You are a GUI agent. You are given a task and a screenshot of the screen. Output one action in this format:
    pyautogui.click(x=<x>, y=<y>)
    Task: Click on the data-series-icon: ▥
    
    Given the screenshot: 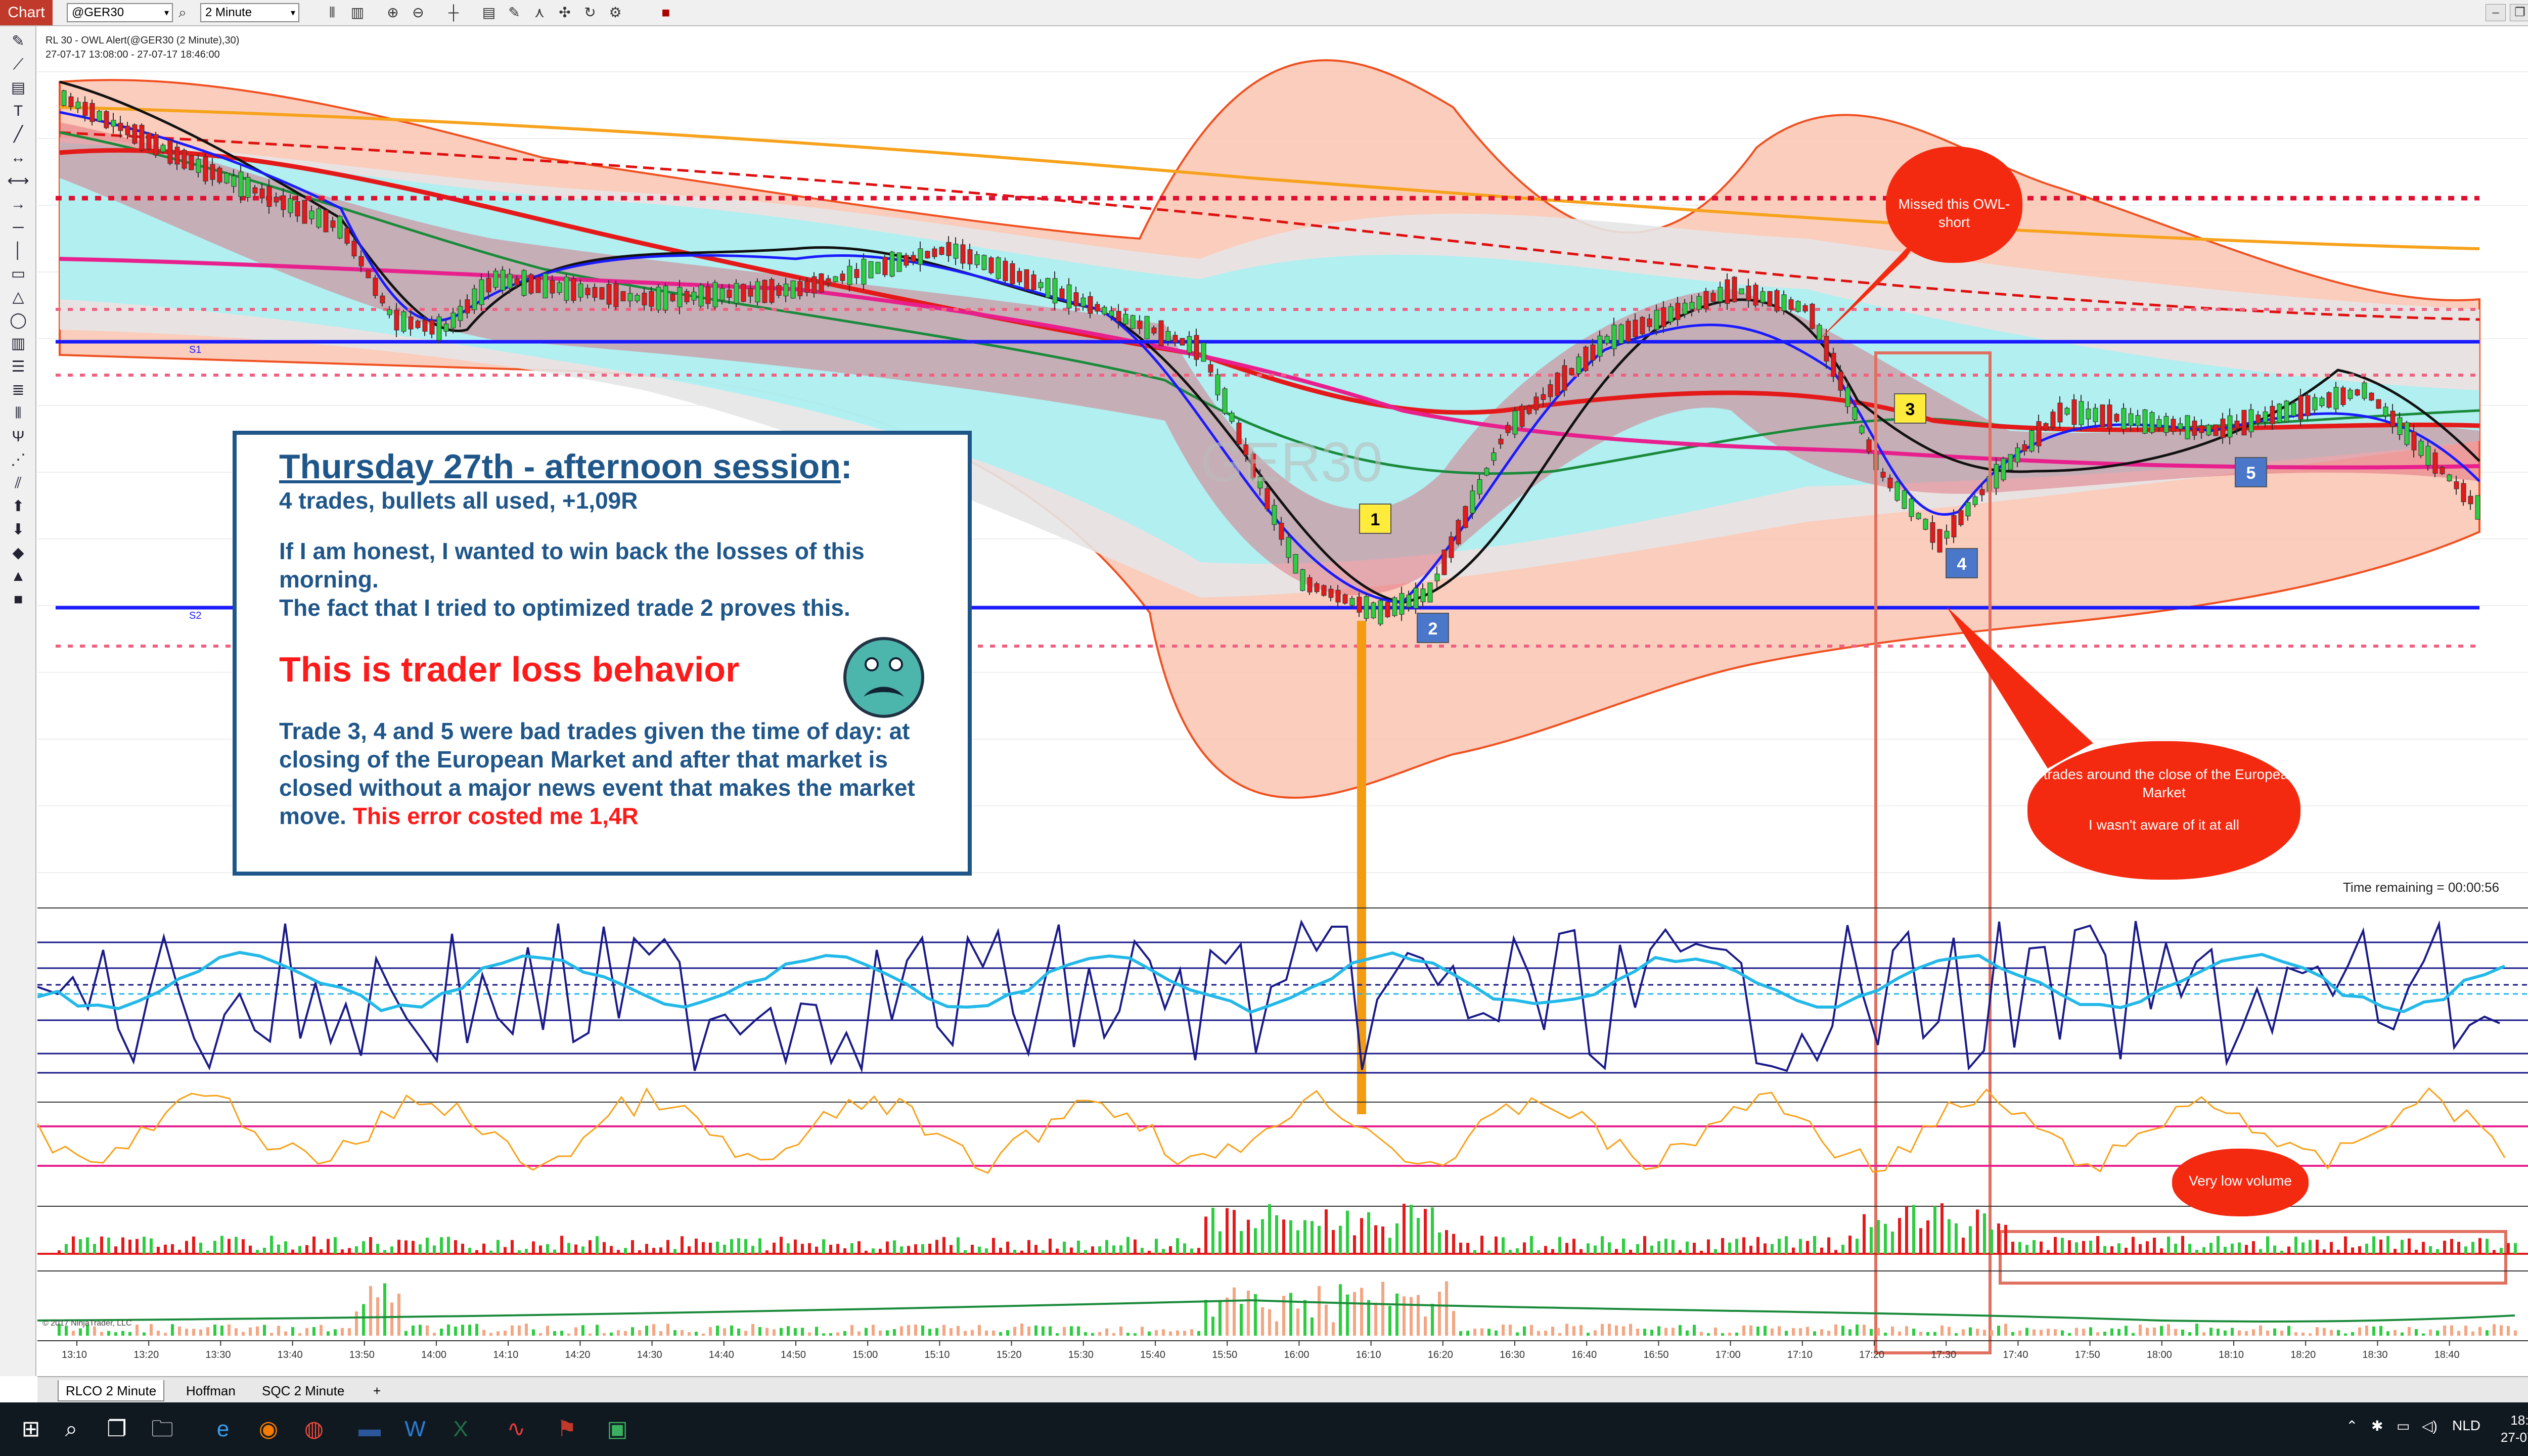 What is the action you would take?
    pyautogui.click(x=358, y=12)
    